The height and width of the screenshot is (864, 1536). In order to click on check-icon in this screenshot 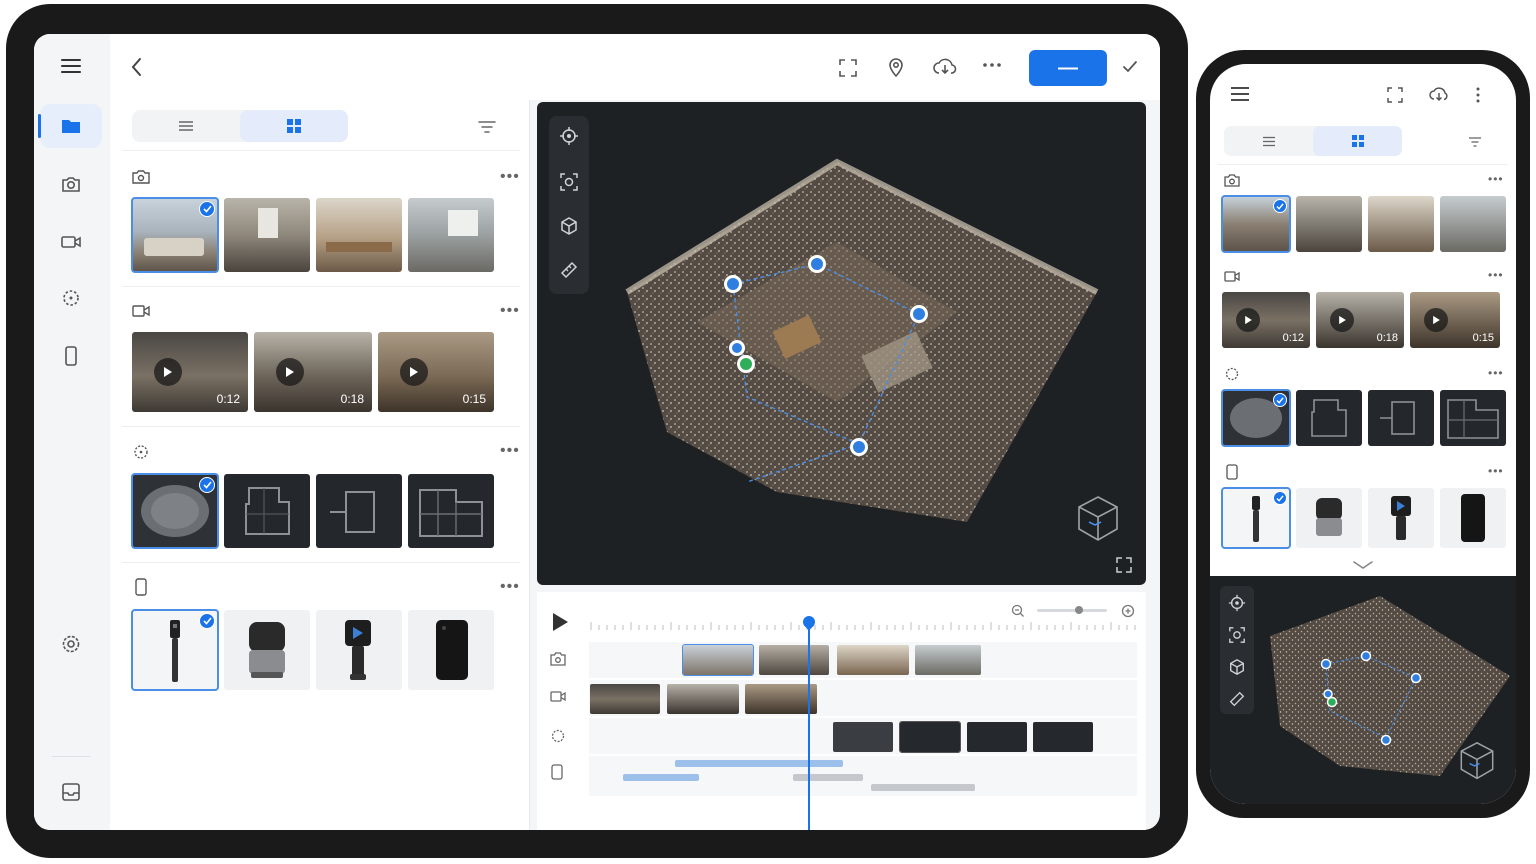, I will do `click(1130, 67)`.